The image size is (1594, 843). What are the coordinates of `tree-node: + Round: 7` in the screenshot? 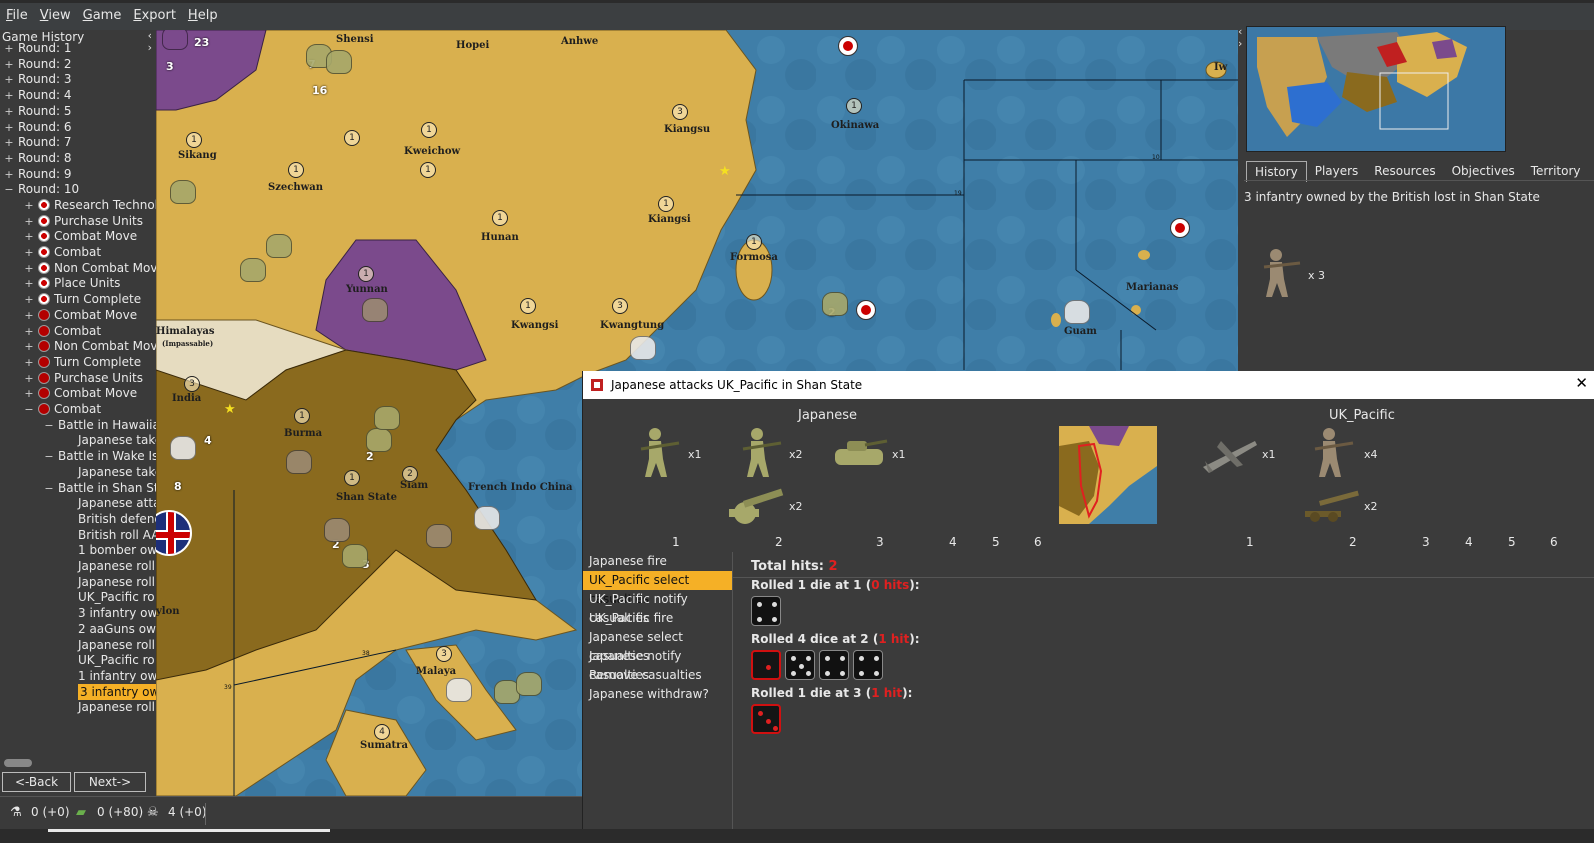 It's located at (37, 142).